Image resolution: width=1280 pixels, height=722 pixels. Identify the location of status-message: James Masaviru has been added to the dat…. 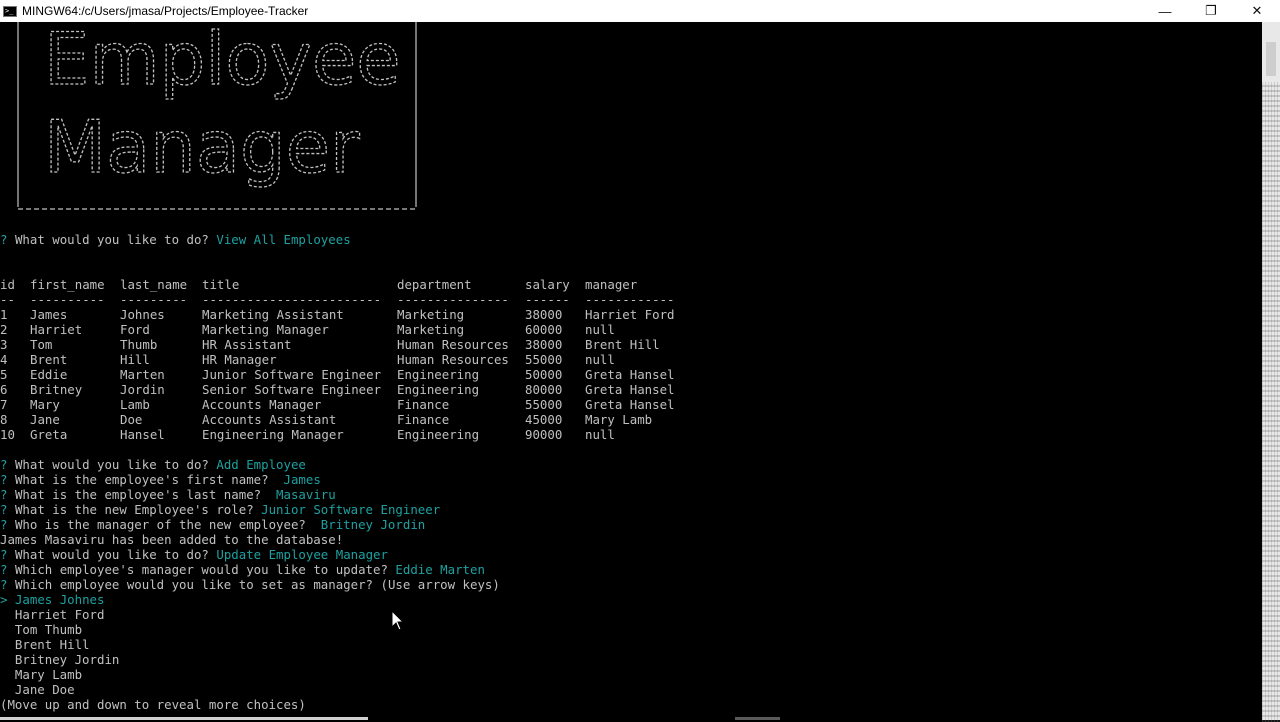
(172, 539).